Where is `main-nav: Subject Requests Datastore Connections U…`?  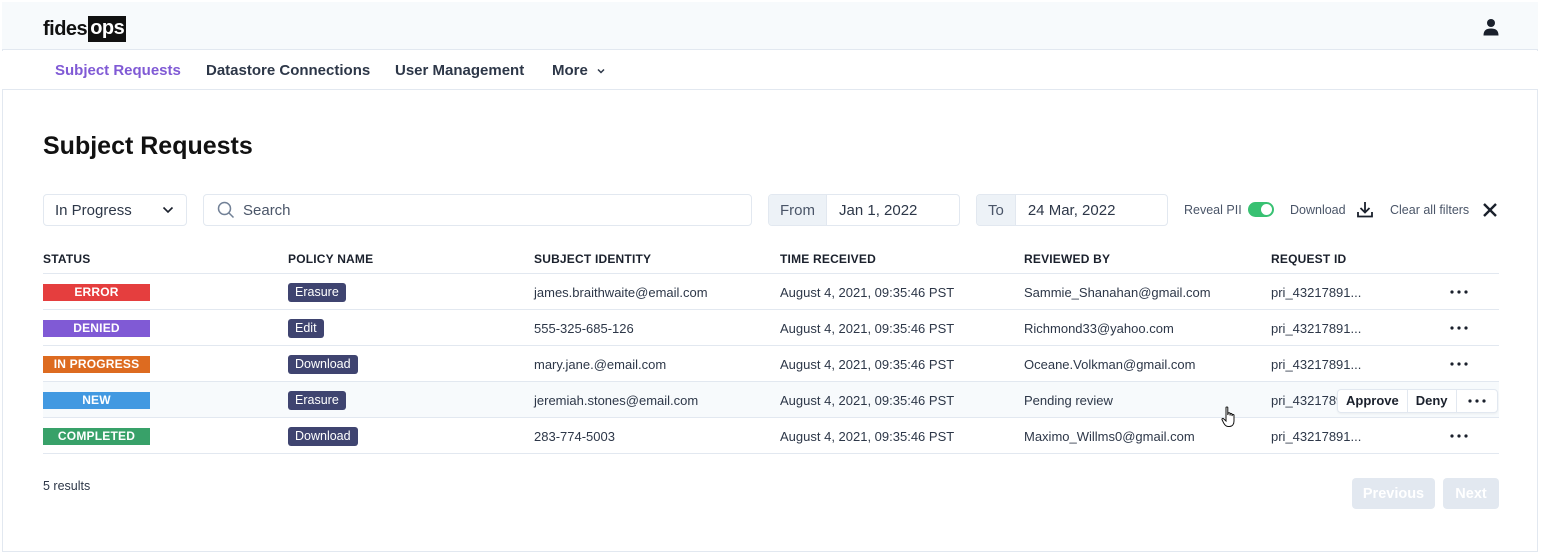
main-nav: Subject Requests Datastore Connections U… is located at coordinates (770, 70).